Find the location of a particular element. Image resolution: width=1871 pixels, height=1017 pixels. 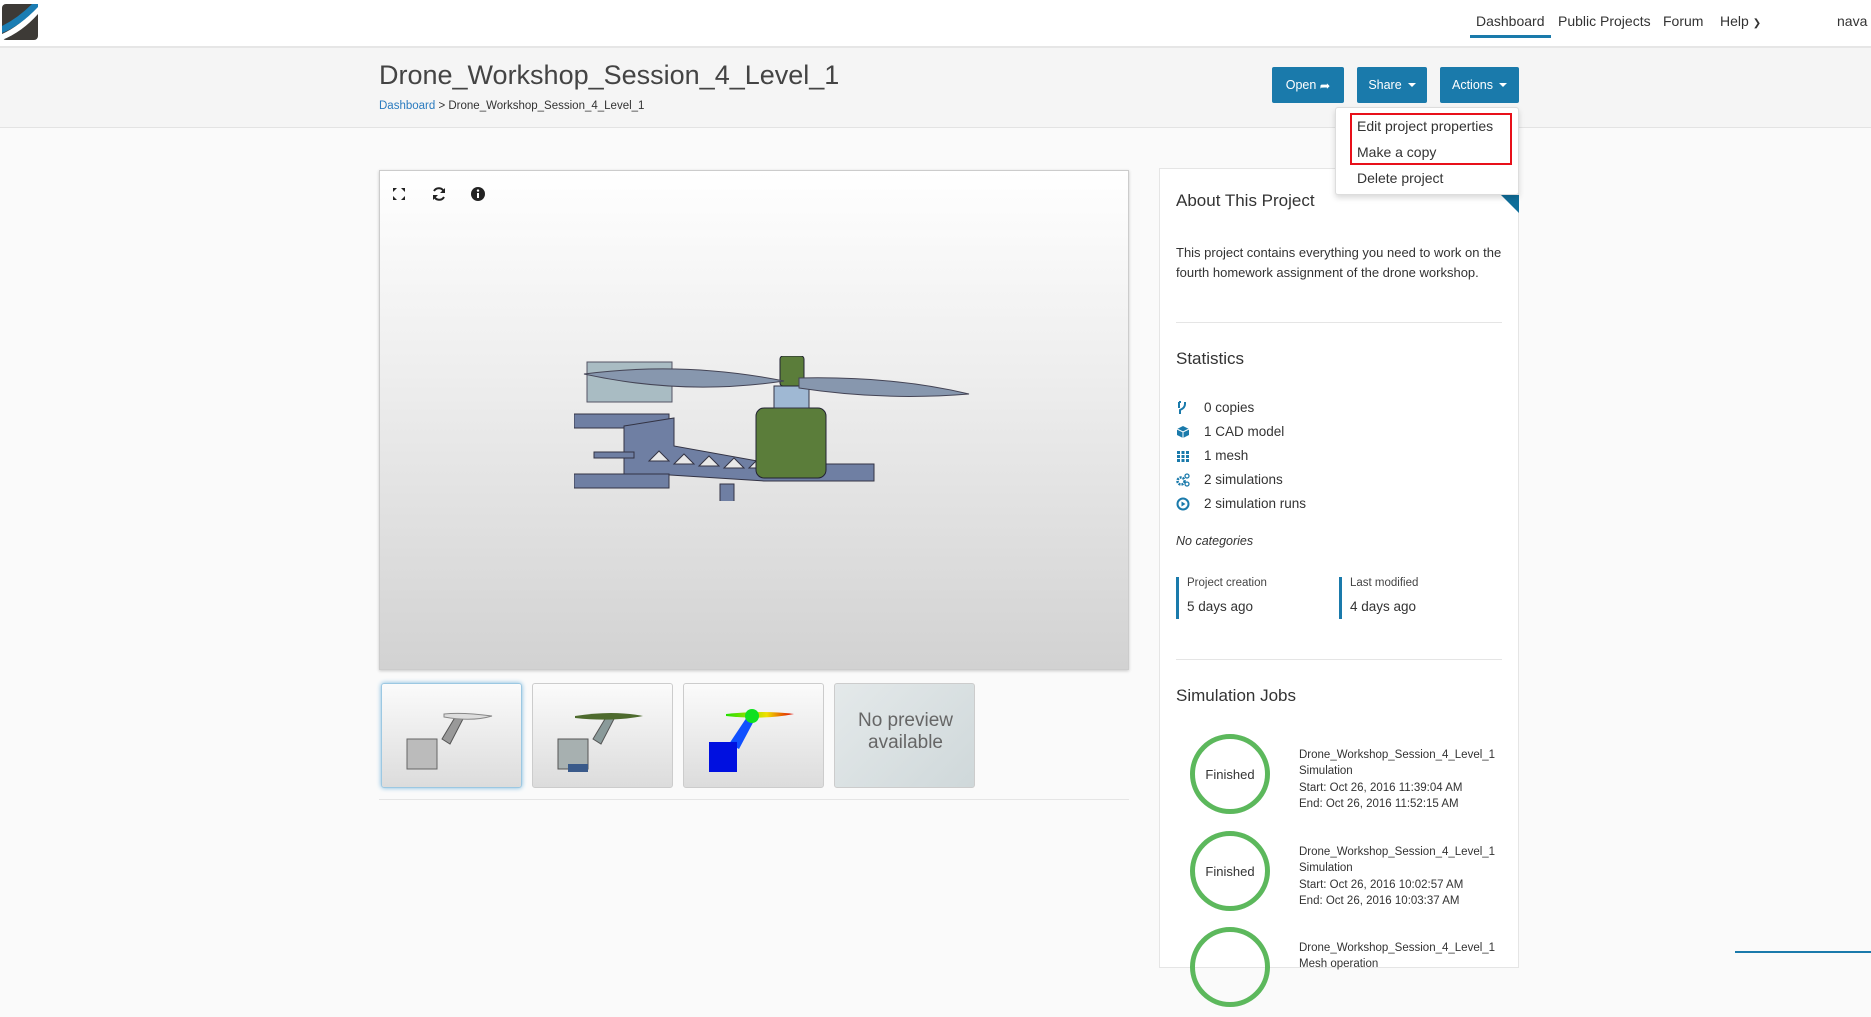

share-arrow-icon: ➦ is located at coordinates (1325, 85).